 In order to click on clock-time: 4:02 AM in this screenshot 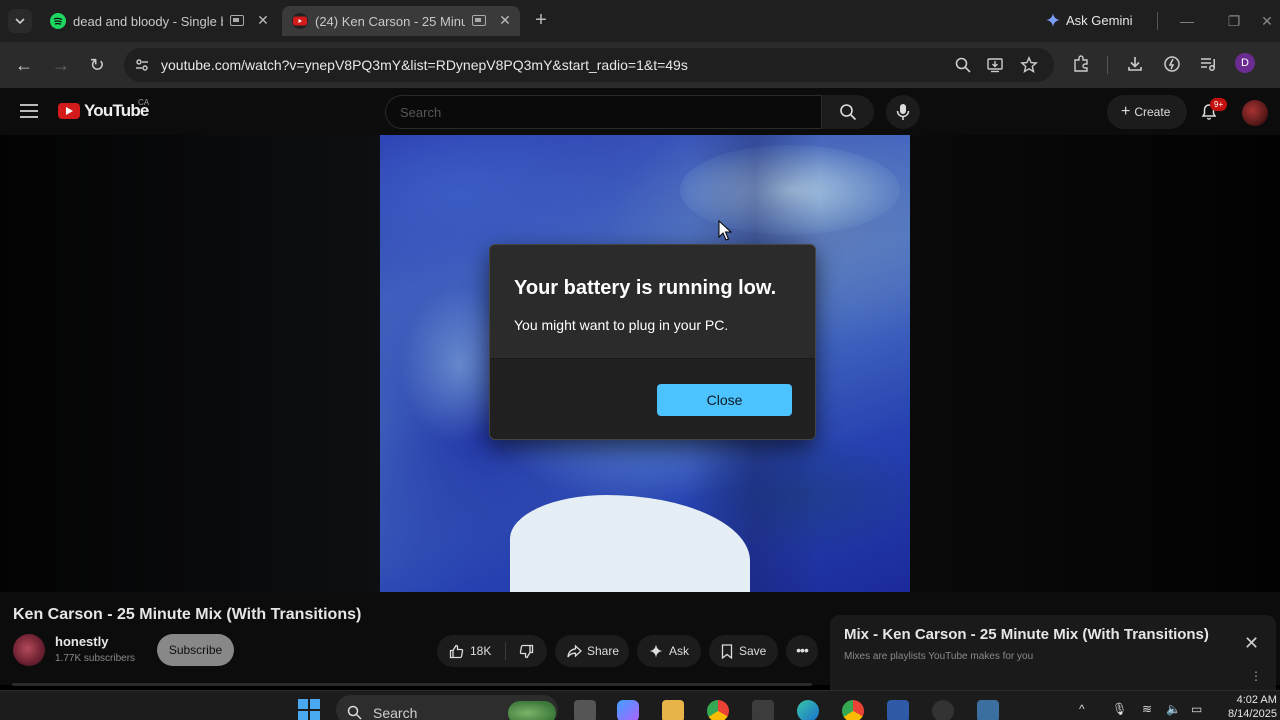, I will do `click(1256, 700)`.